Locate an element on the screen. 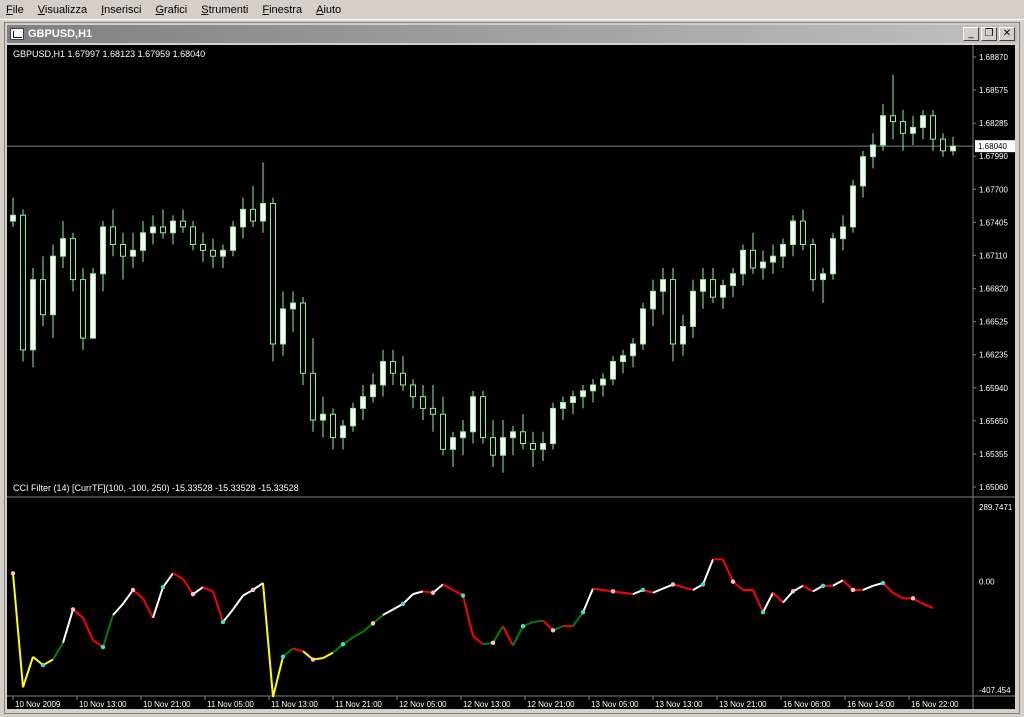 This screenshot has height=717, width=1024. time-label: 10 Nov 21:00 is located at coordinates (167, 704).